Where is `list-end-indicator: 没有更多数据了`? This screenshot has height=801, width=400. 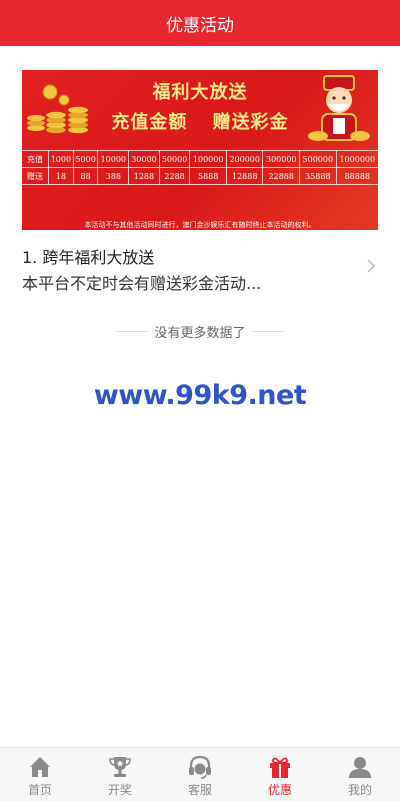 list-end-indicator: 没有更多数据了 is located at coordinates (200, 331).